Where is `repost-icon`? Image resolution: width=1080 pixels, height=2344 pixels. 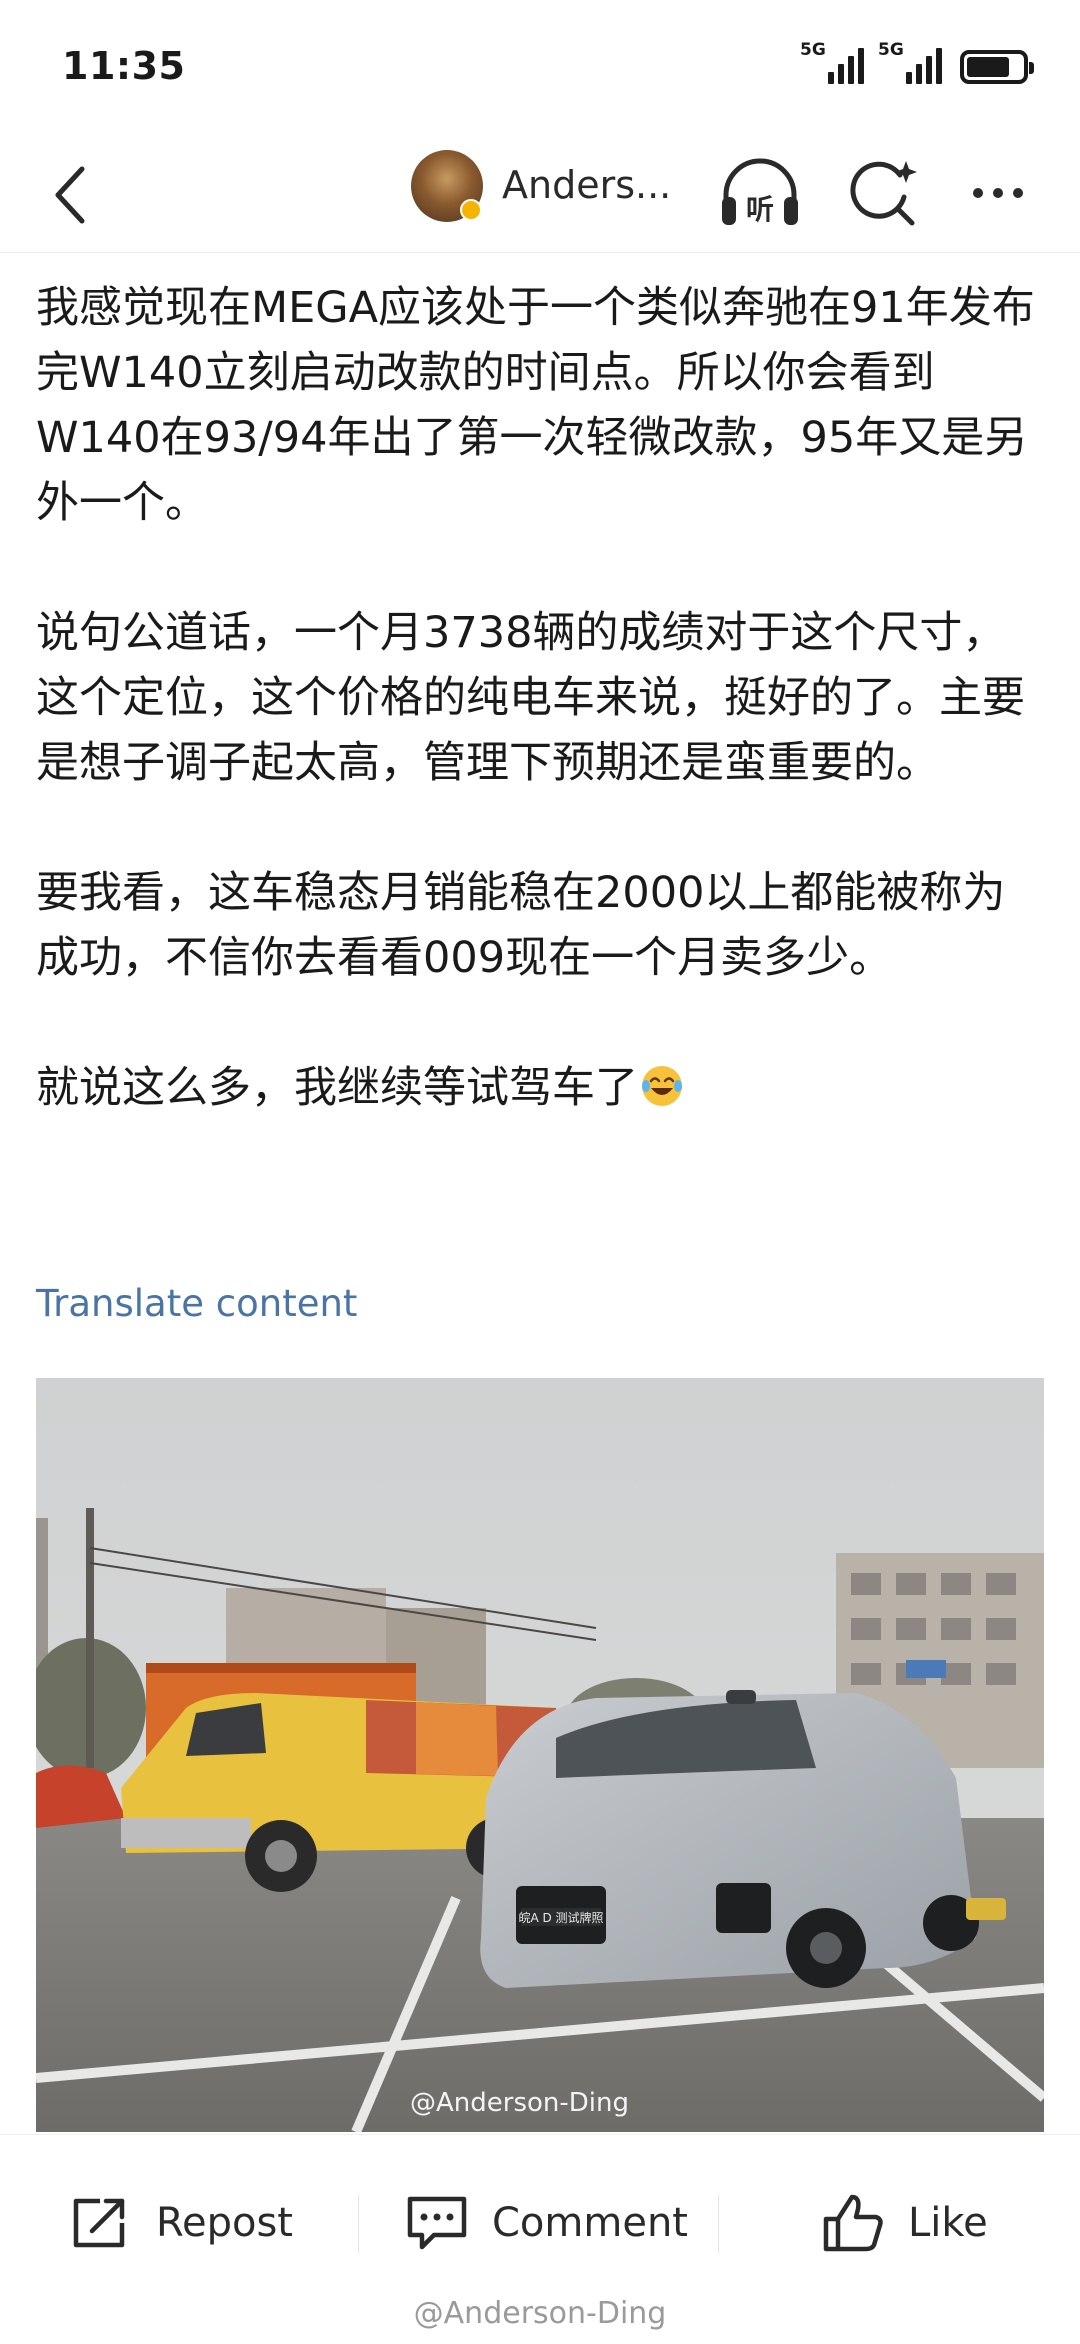 repost-icon is located at coordinates (99, 2223).